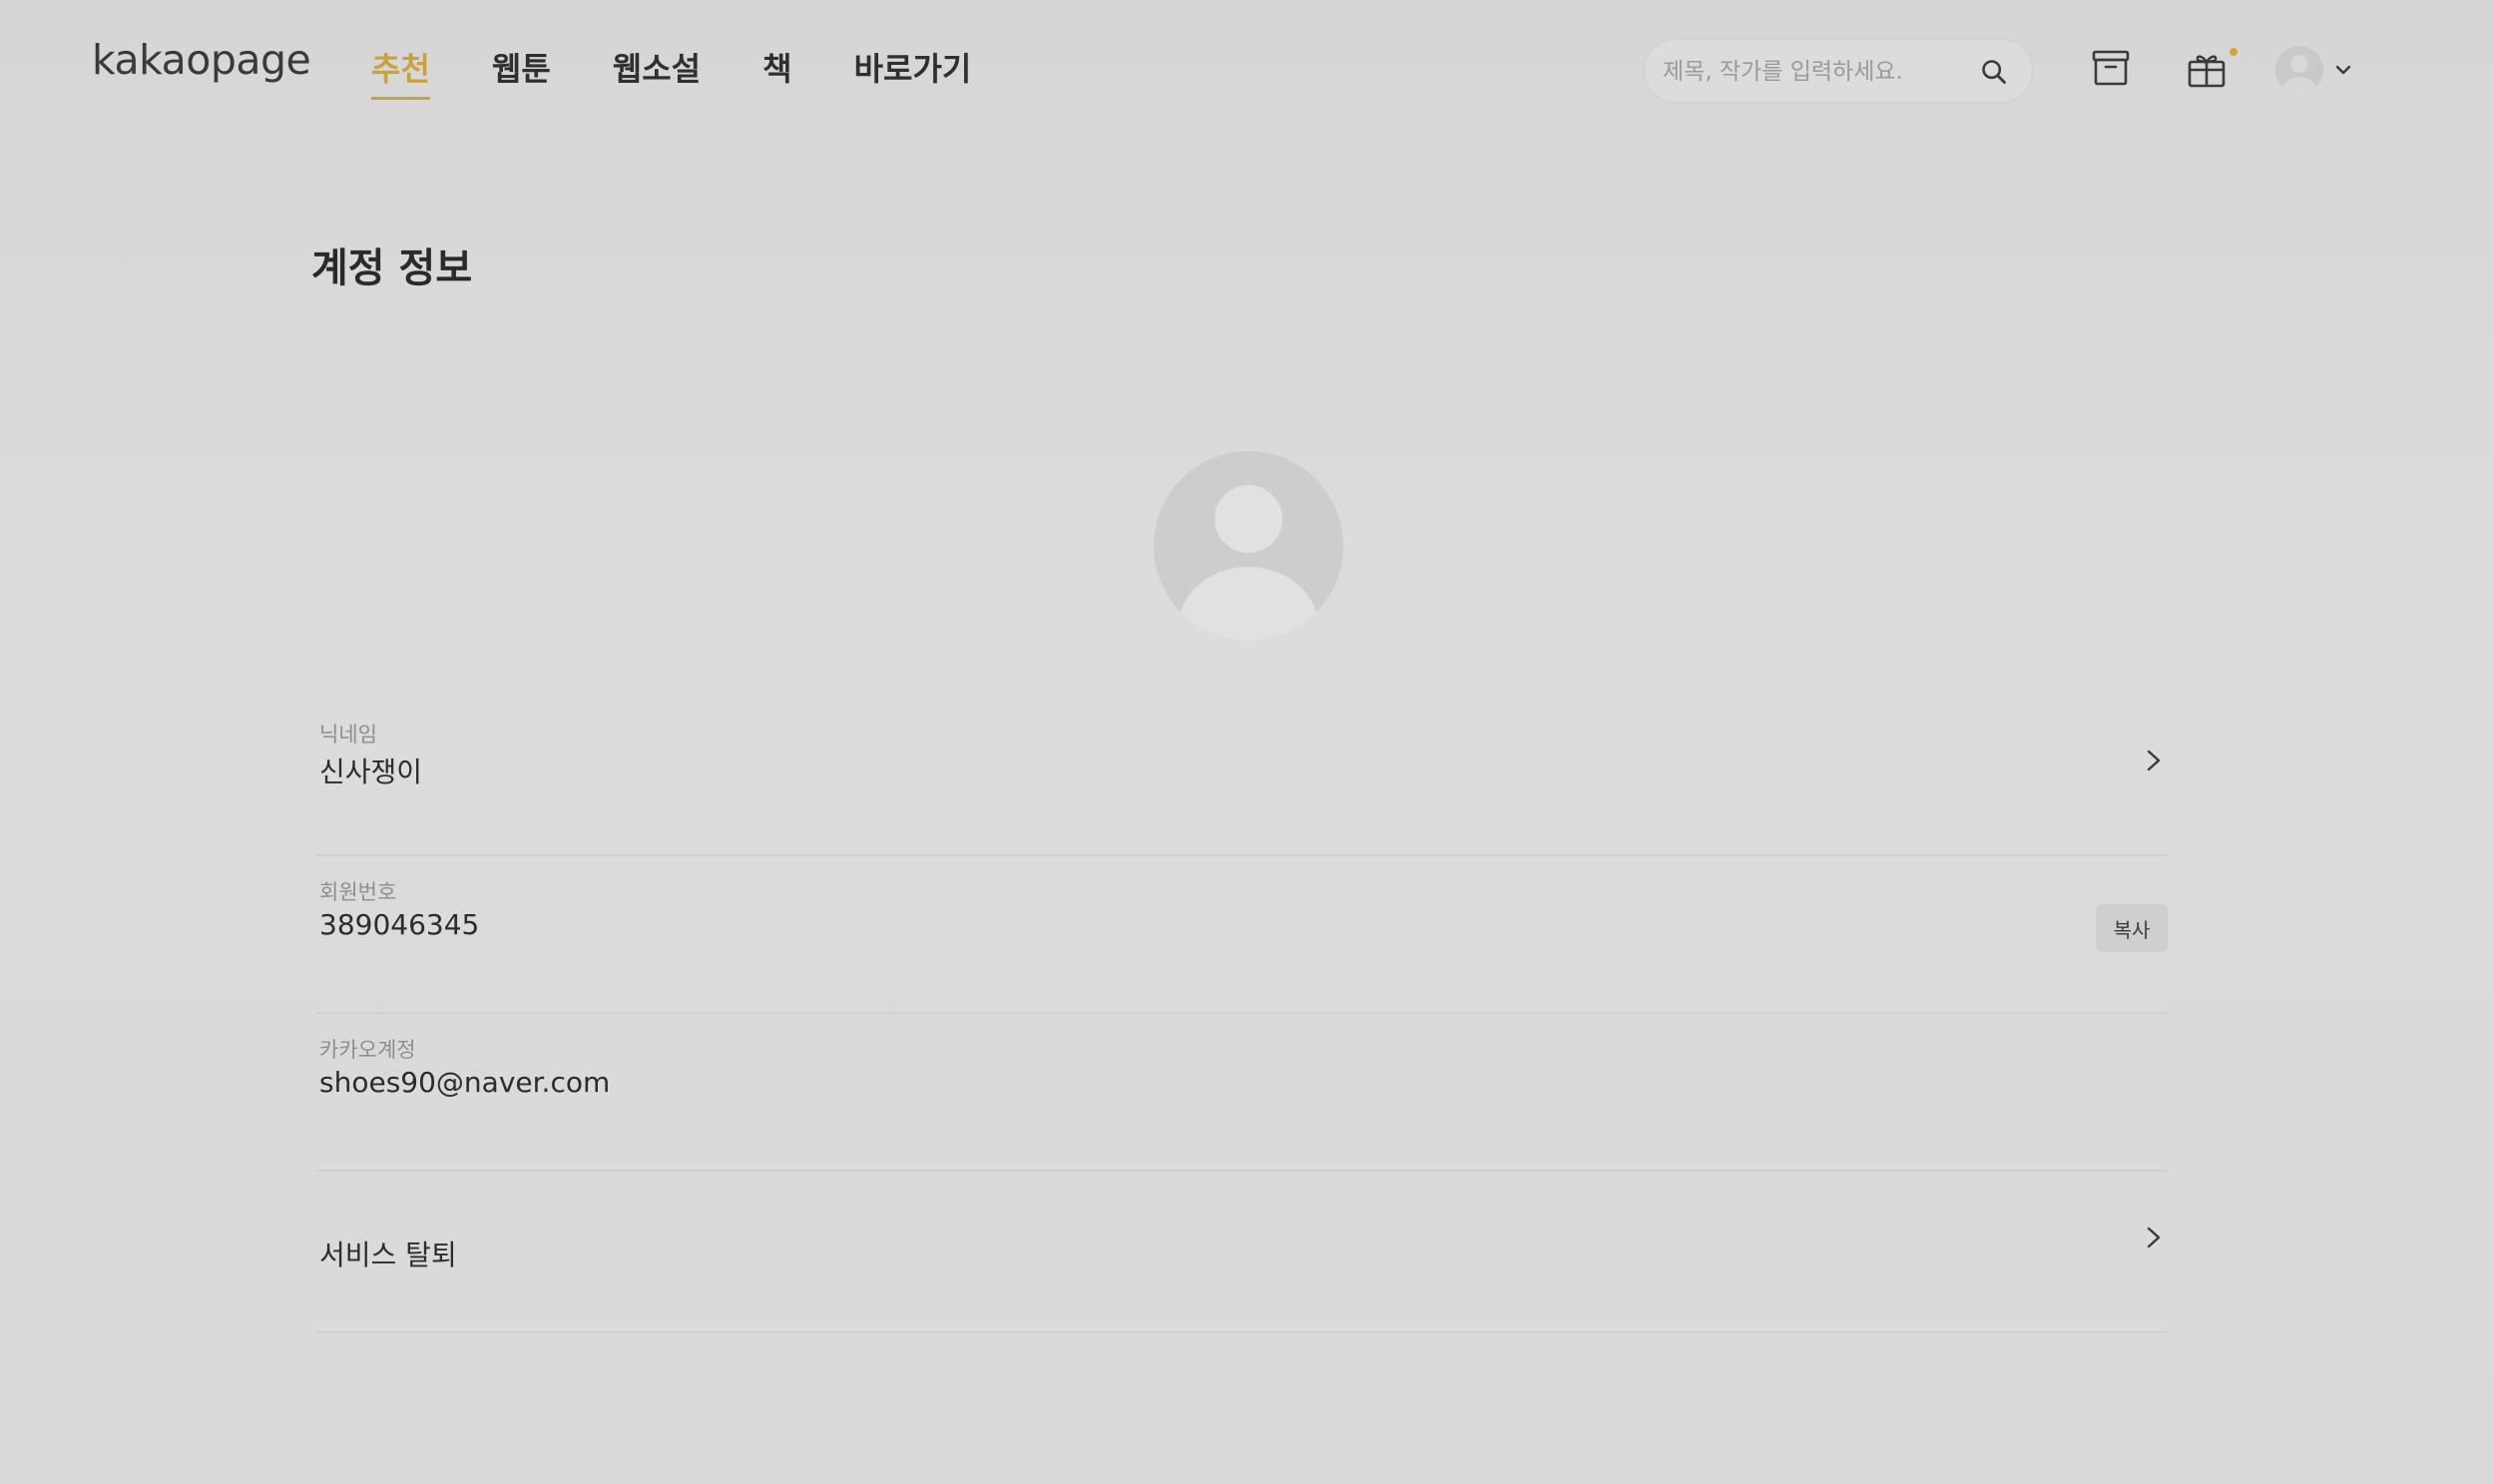 This screenshot has width=2494, height=1484. Describe the element at coordinates (399, 924) in the screenshot. I see `member-number-value: 389046345` at that location.